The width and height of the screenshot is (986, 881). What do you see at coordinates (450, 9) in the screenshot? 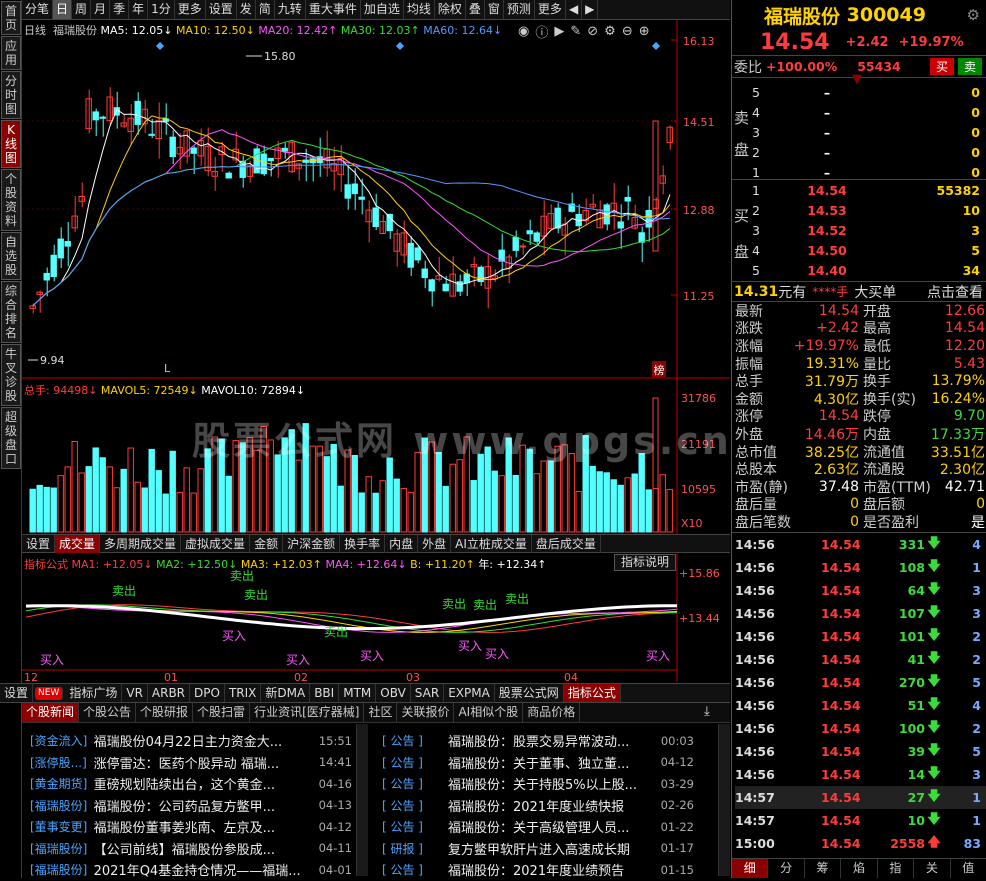
I see `toolbar-item-15: 除权` at bounding box center [450, 9].